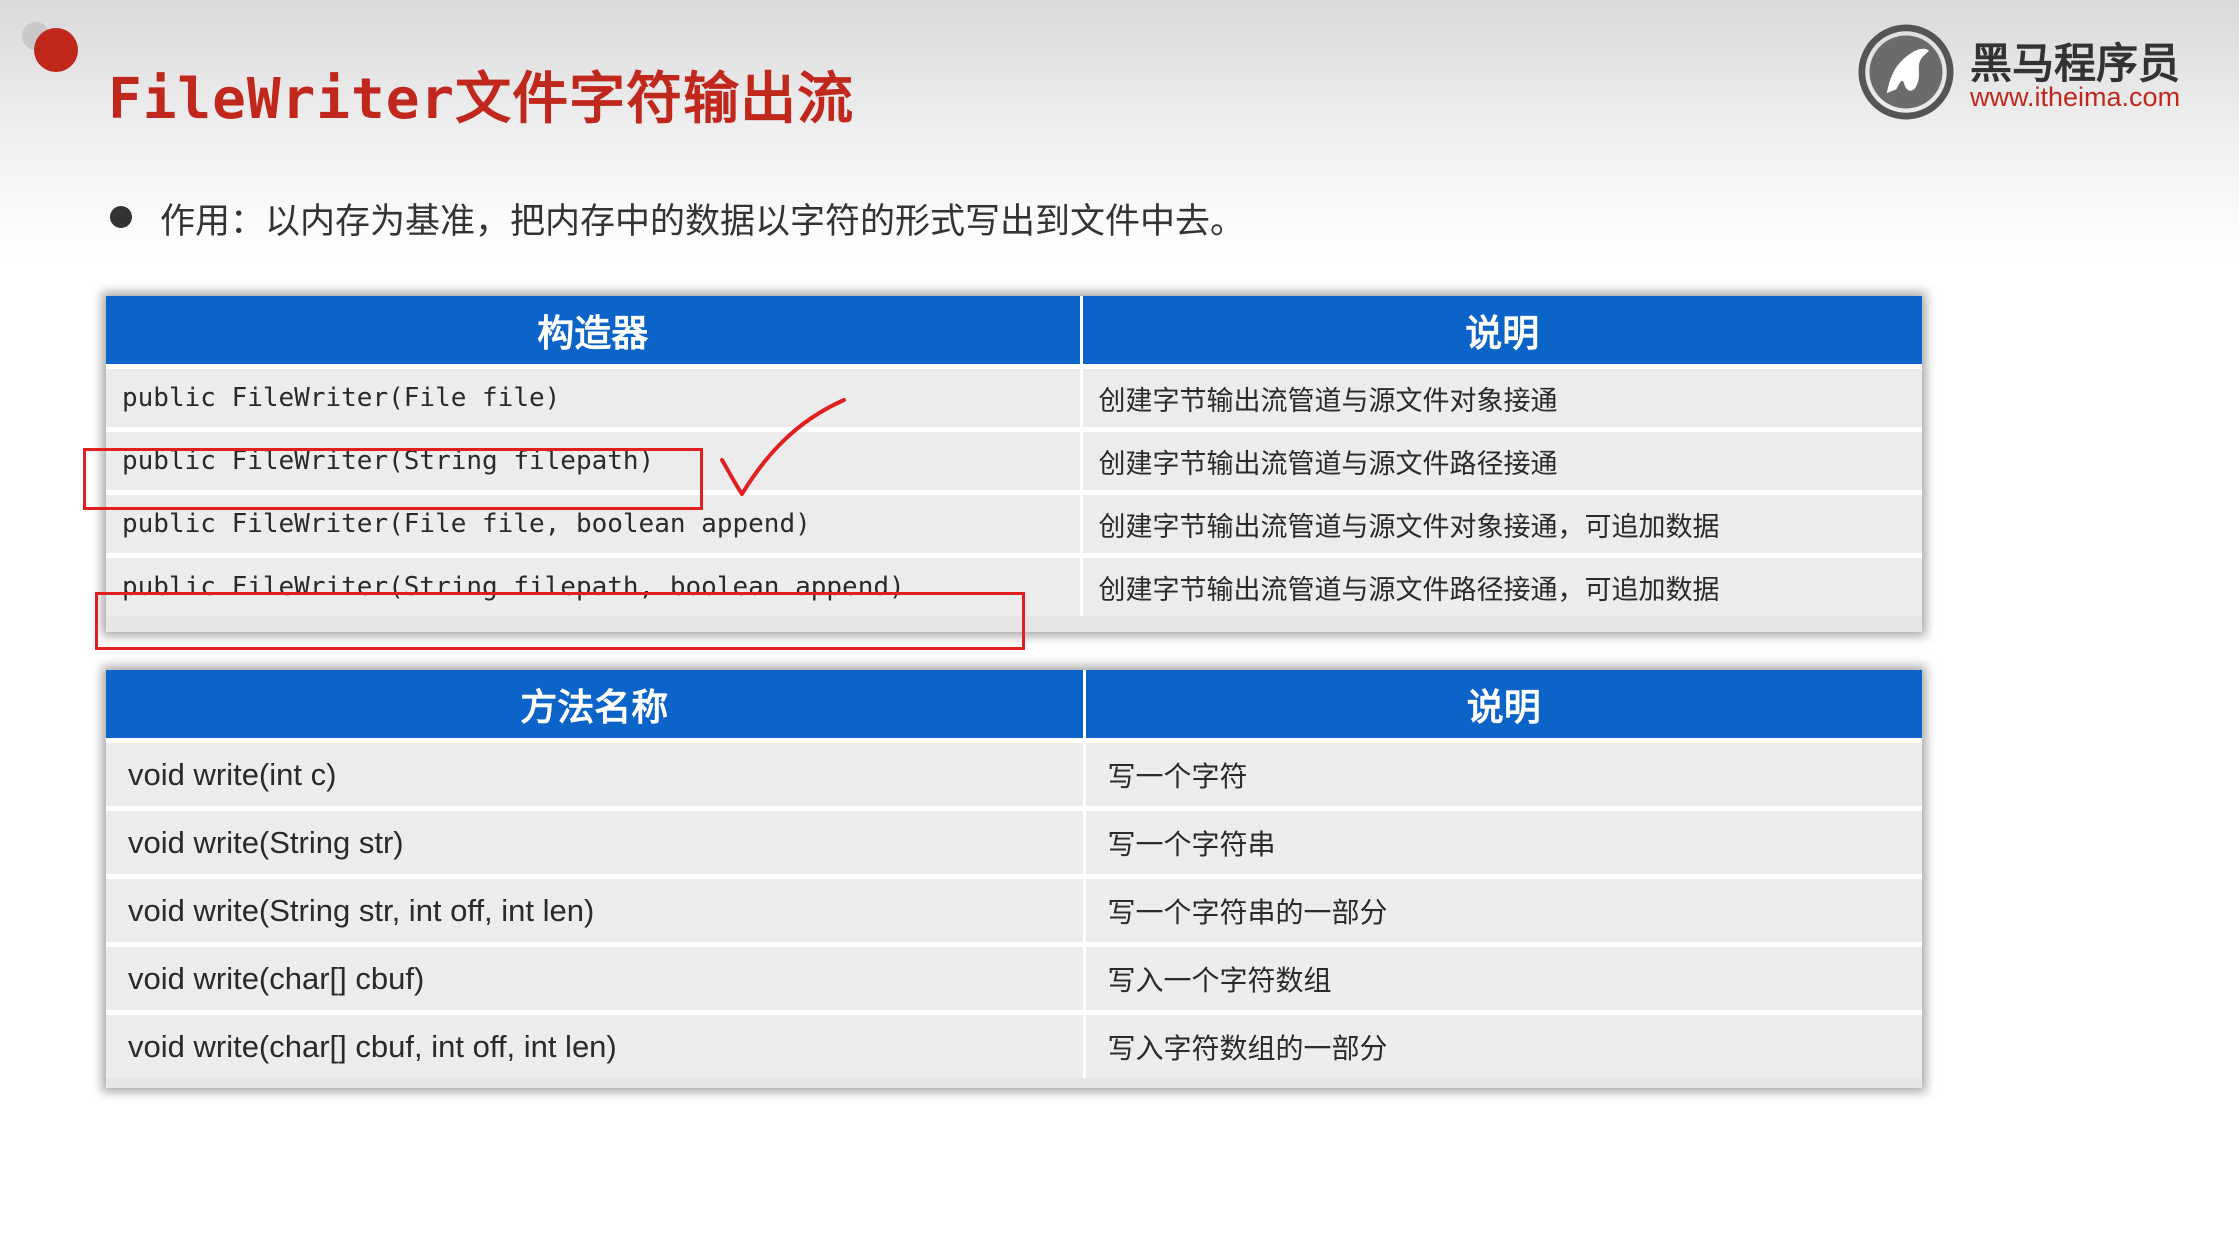 Image resolution: width=2239 pixels, height=1249 pixels. I want to click on constructor-description: 创建字节输出流管道与源文件对象接通, so click(1501, 397).